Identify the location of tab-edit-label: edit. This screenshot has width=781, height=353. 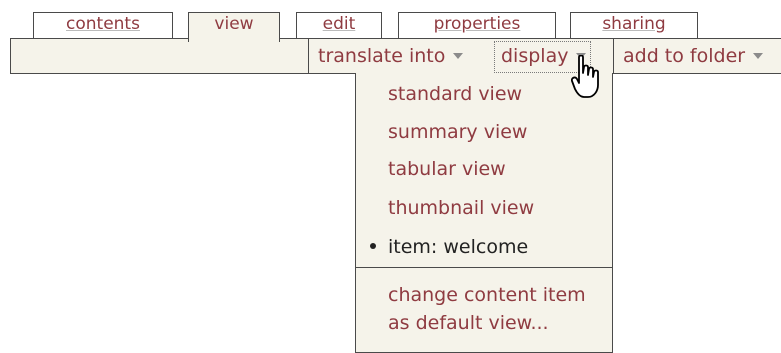
(339, 24).